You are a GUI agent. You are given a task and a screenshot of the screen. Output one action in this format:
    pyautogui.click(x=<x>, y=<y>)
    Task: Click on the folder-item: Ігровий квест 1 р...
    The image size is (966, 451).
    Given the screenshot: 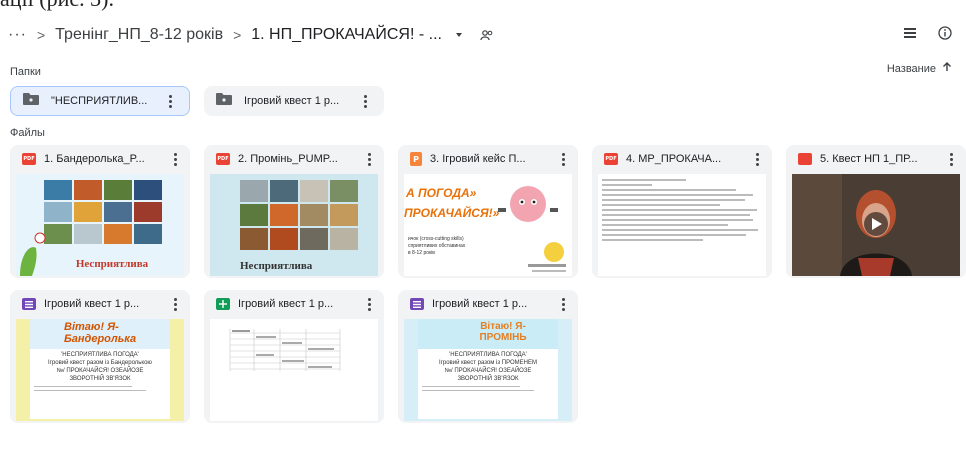 What is the action you would take?
    pyautogui.click(x=294, y=101)
    